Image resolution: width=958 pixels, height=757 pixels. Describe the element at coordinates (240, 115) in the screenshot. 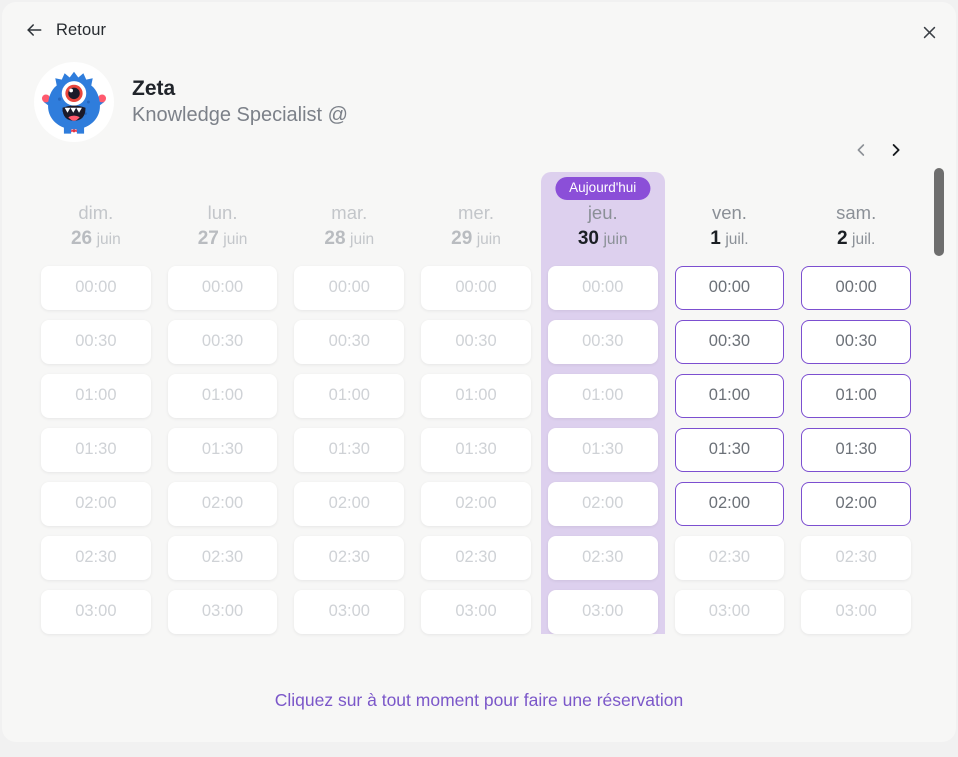

I see `profile-role: Knowledge Specialist @` at that location.